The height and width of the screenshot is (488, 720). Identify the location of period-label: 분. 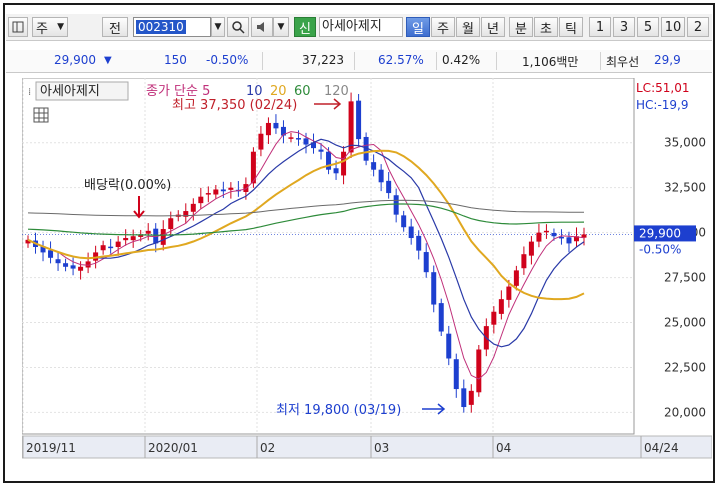
(521, 29).